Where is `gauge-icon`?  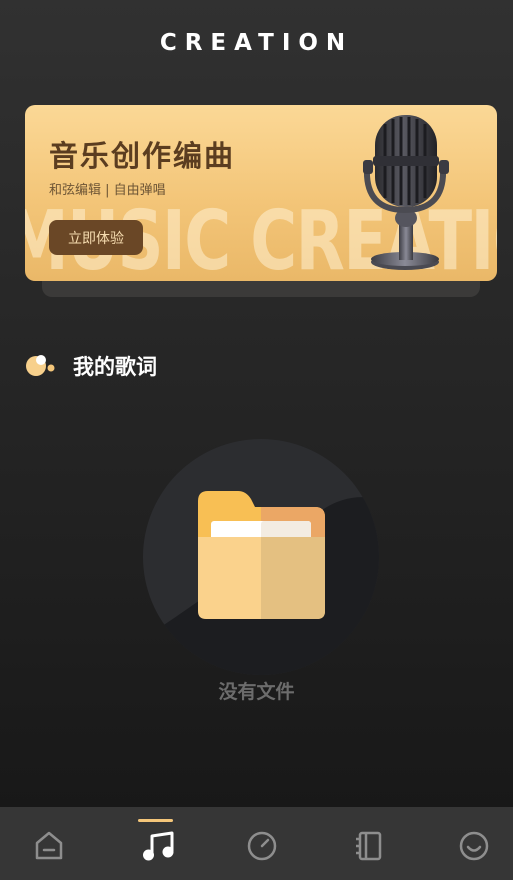
gauge-icon is located at coordinates (262, 846).